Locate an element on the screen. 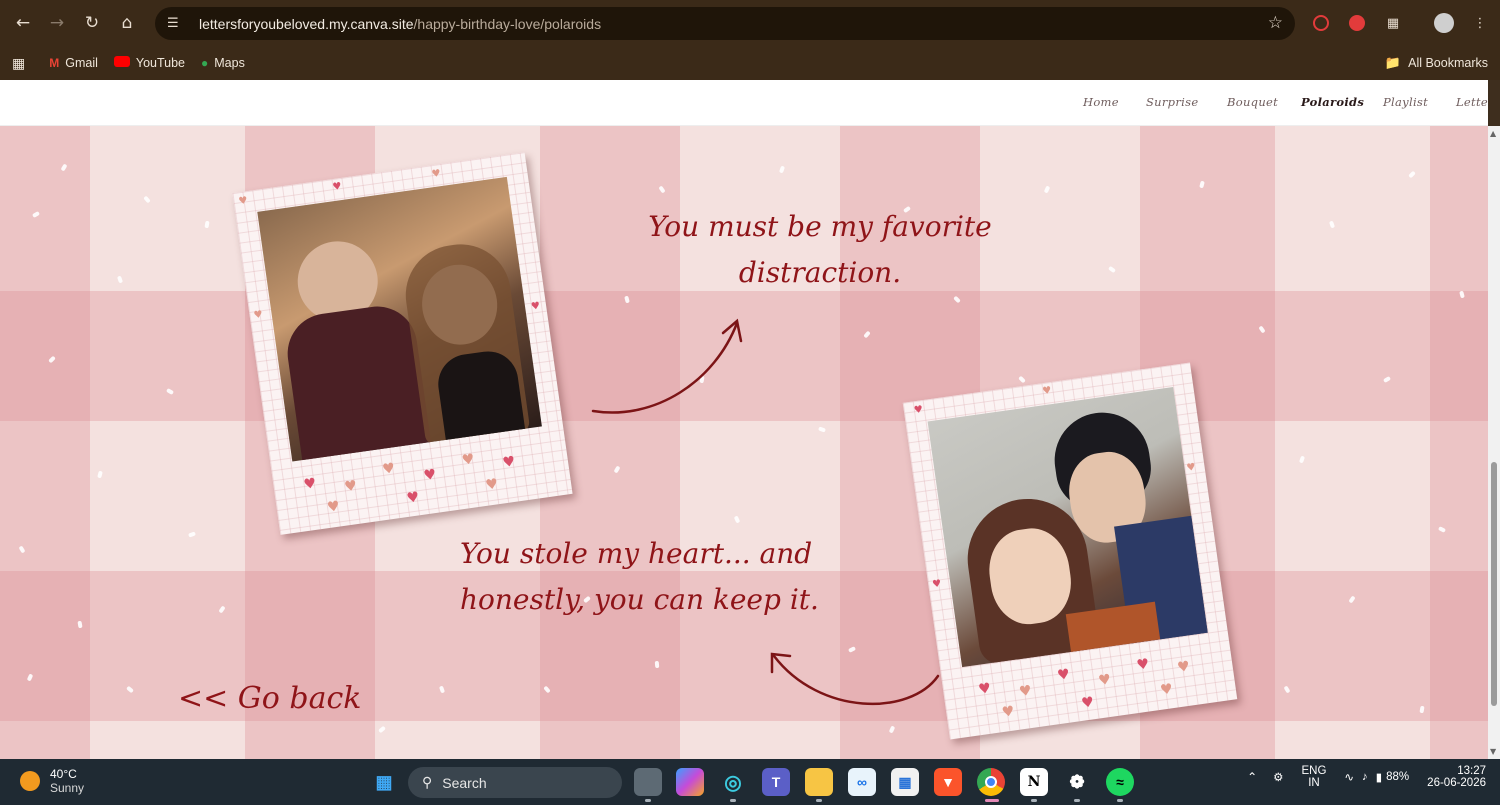  bookmark-maps: ● Maps is located at coordinates (223, 63).